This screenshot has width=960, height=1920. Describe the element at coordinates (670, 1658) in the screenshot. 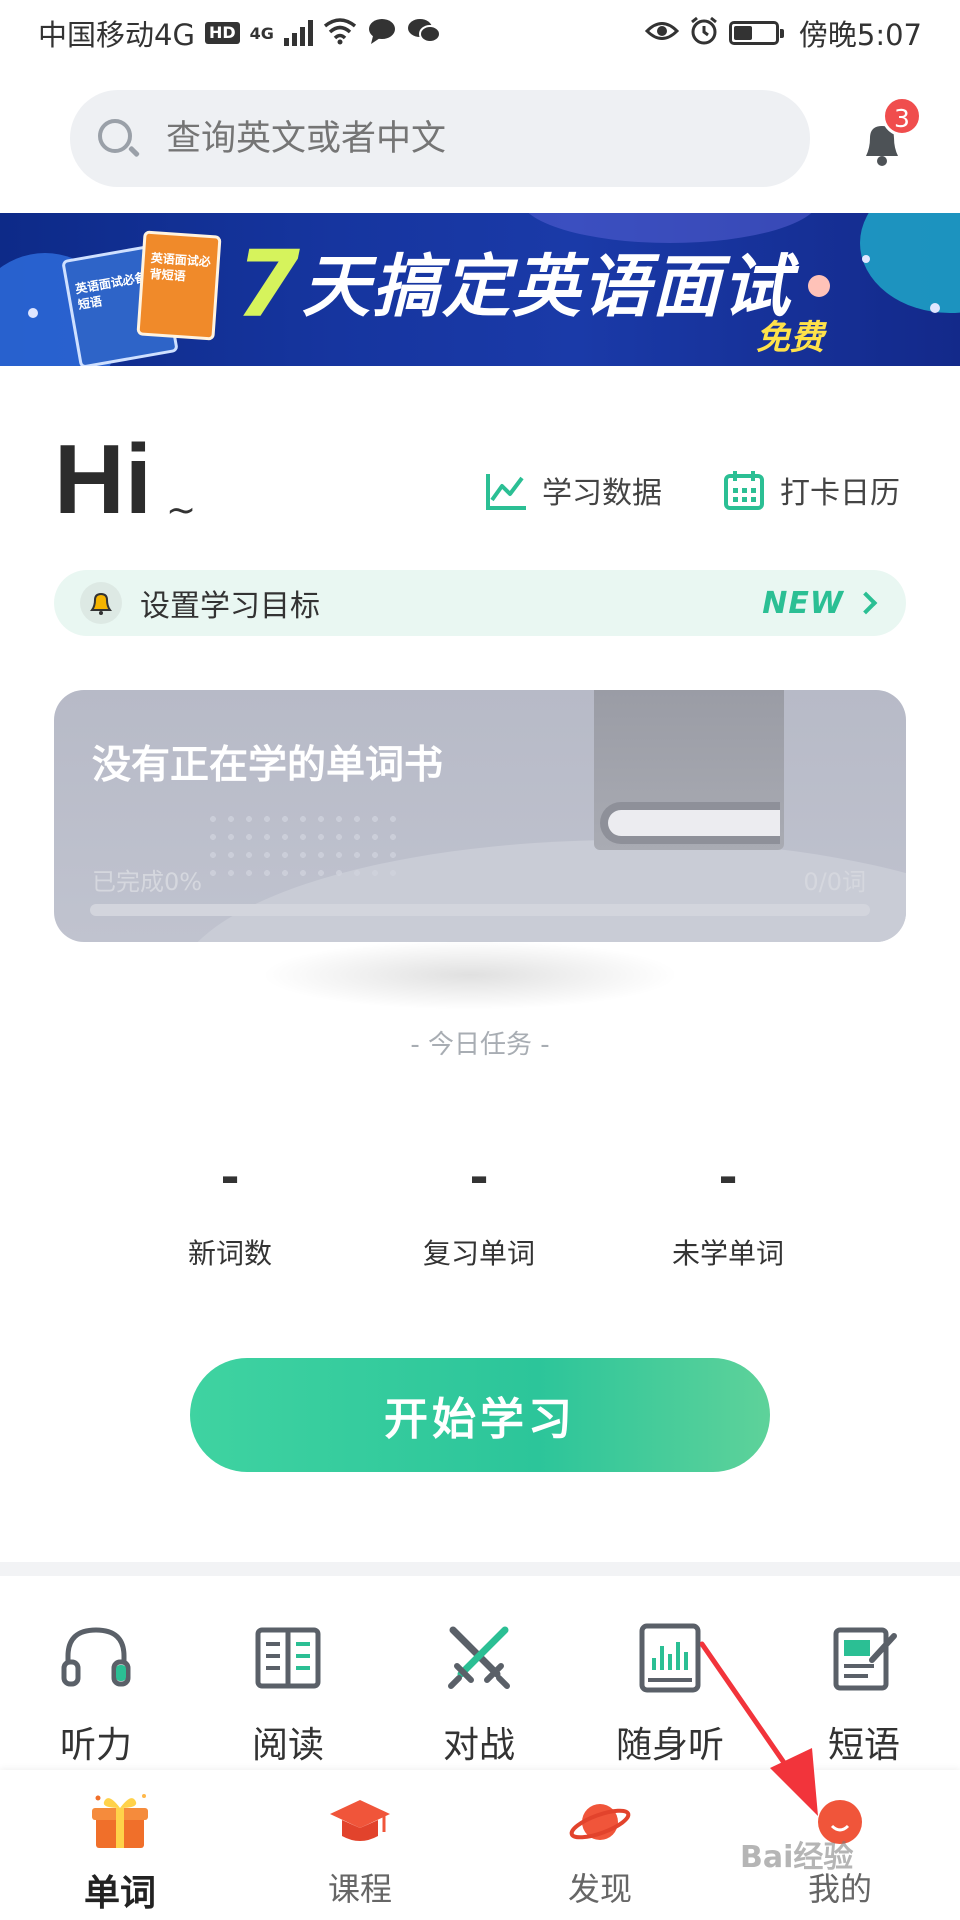

I see `audio-player-icon` at that location.